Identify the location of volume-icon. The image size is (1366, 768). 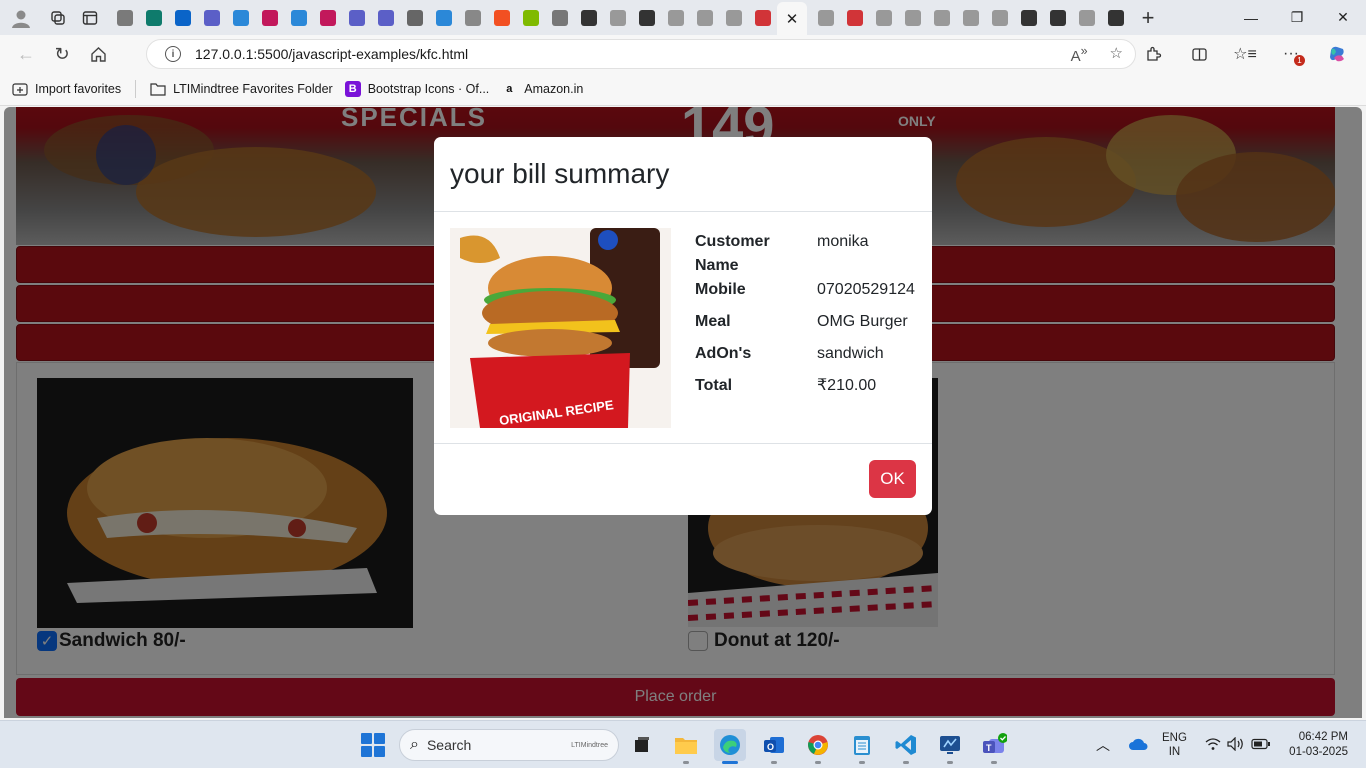
(1236, 745).